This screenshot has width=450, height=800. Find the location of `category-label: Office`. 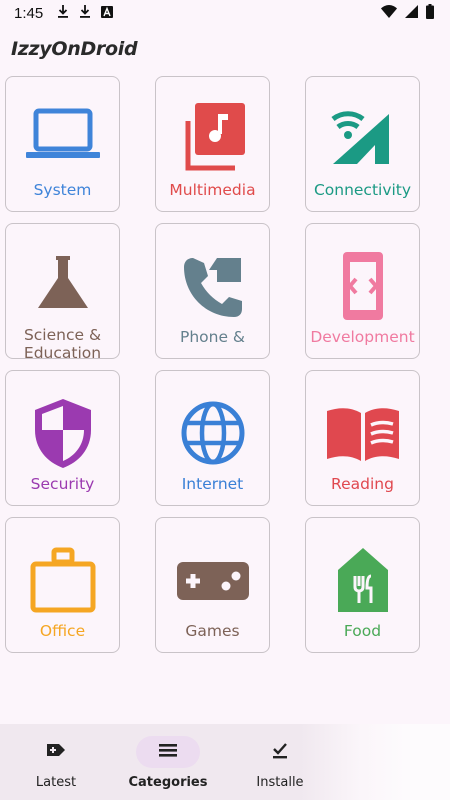

category-label: Office is located at coordinates (62, 631).